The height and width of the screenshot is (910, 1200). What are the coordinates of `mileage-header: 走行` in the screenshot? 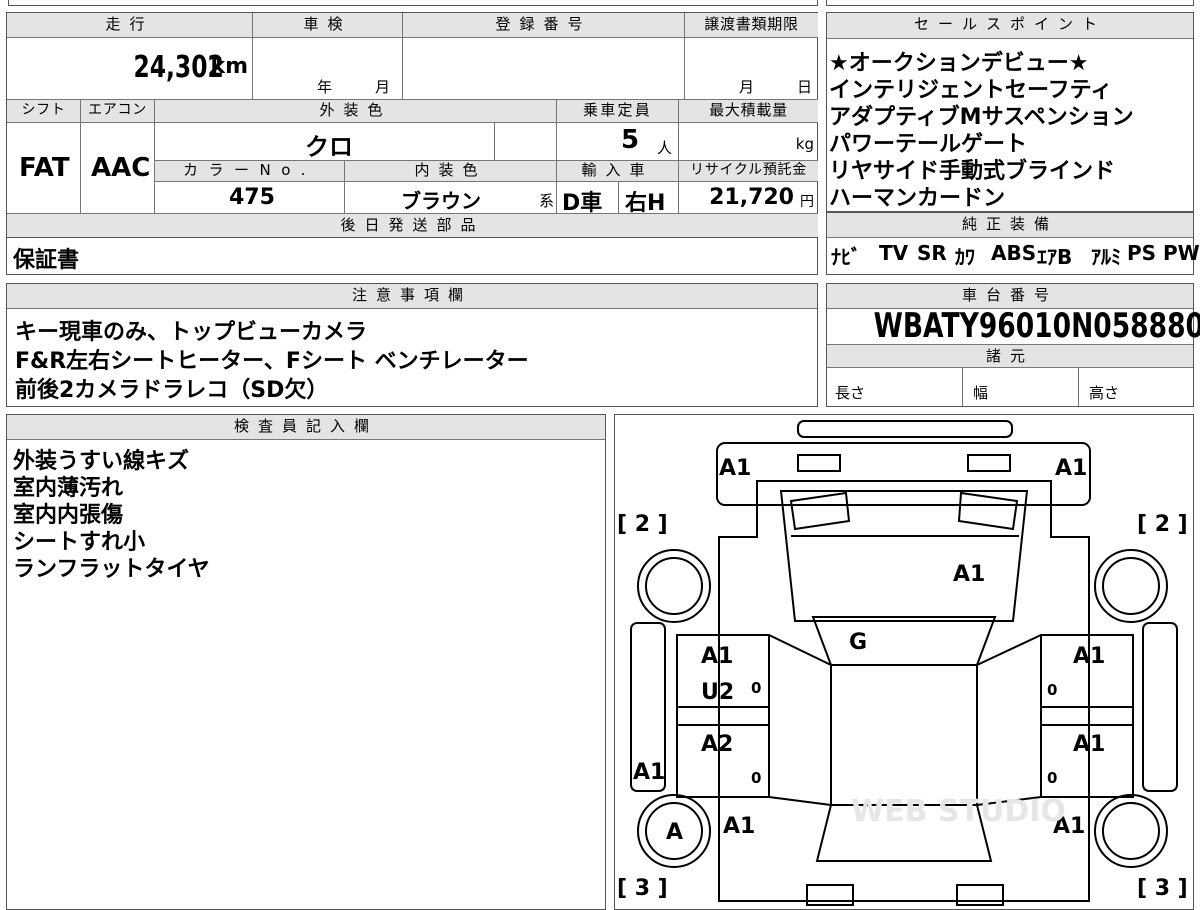 It's located at (130, 25).